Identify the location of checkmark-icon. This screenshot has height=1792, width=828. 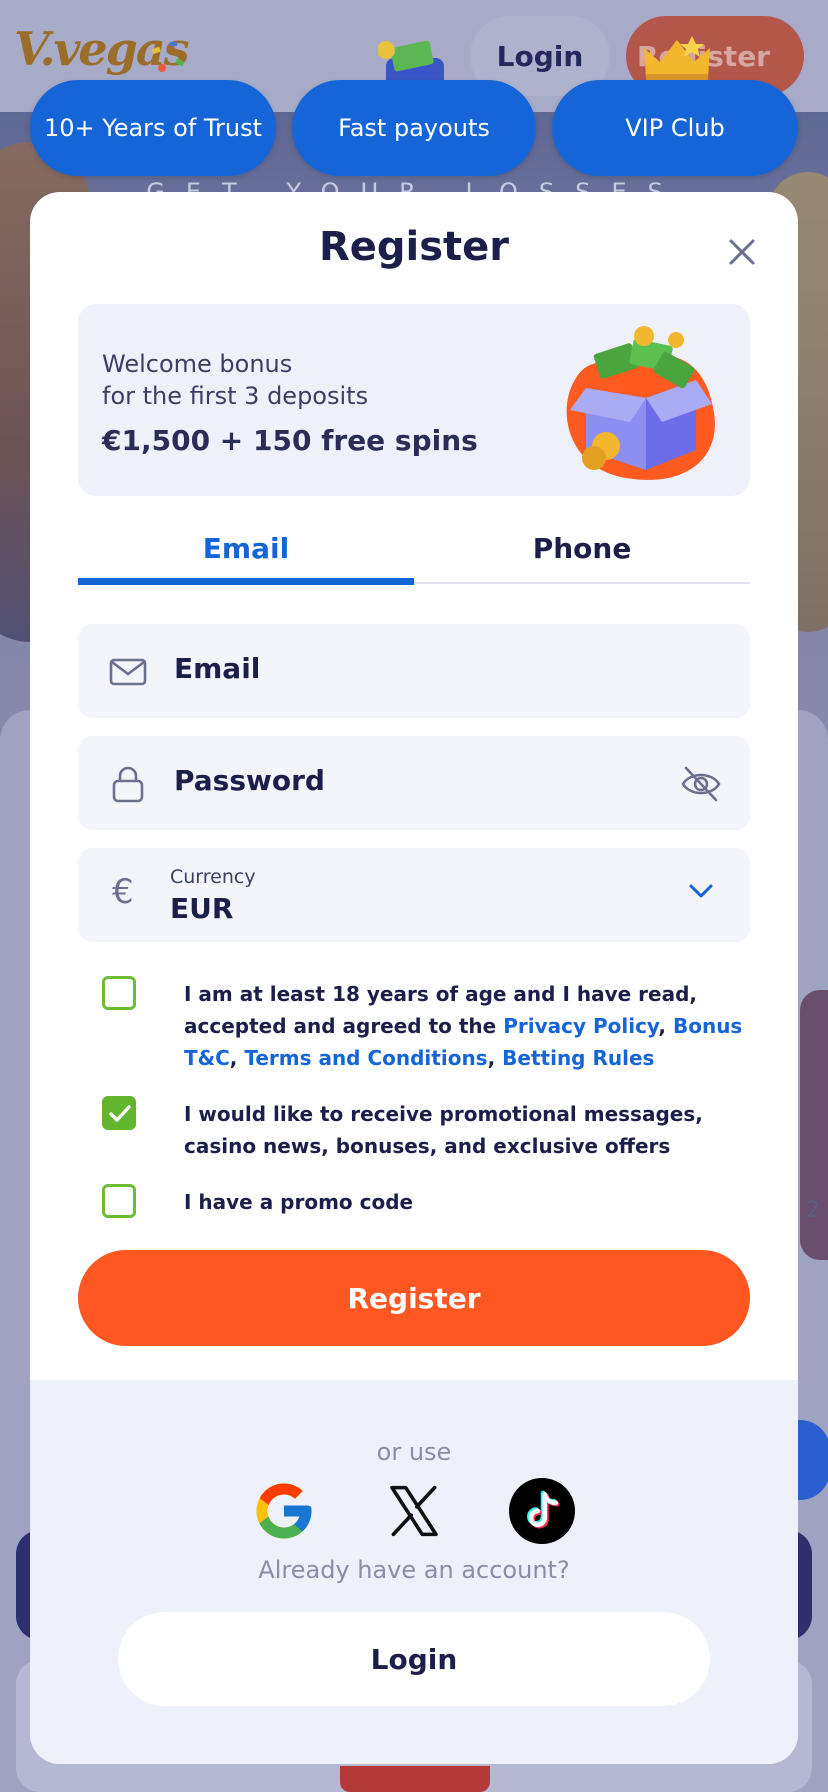
(120, 1113).